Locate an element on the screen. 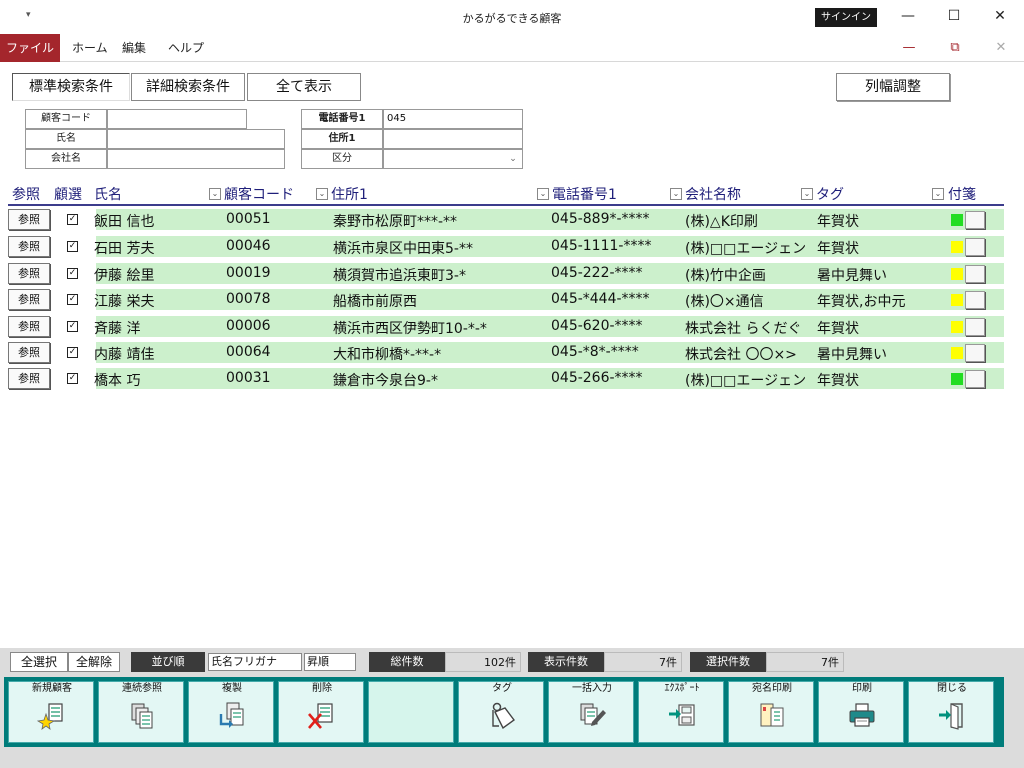 The height and width of the screenshot is (768, 1024). phone-filter-dropdown-icon: ⌄ is located at coordinates (676, 194).